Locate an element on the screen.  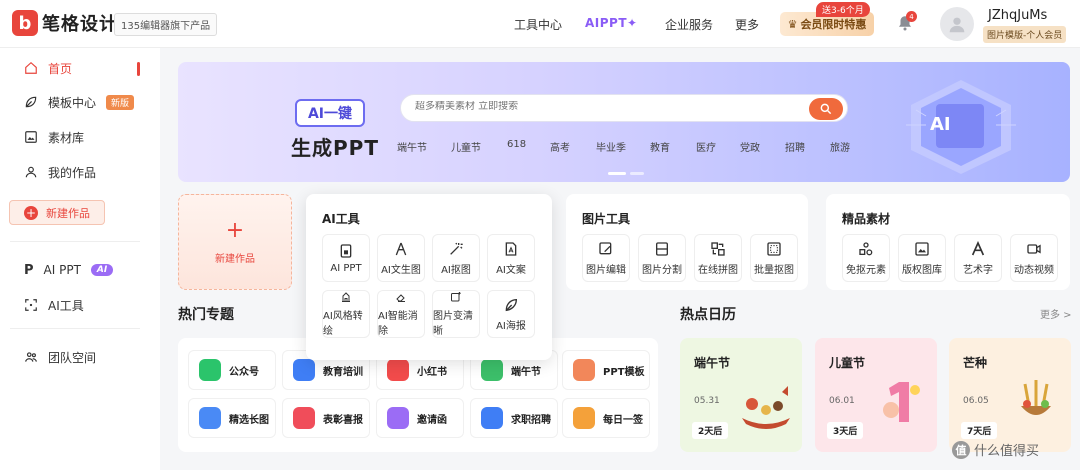
tool-ai-copywriting: AI文案 is located at coordinates (511, 258).